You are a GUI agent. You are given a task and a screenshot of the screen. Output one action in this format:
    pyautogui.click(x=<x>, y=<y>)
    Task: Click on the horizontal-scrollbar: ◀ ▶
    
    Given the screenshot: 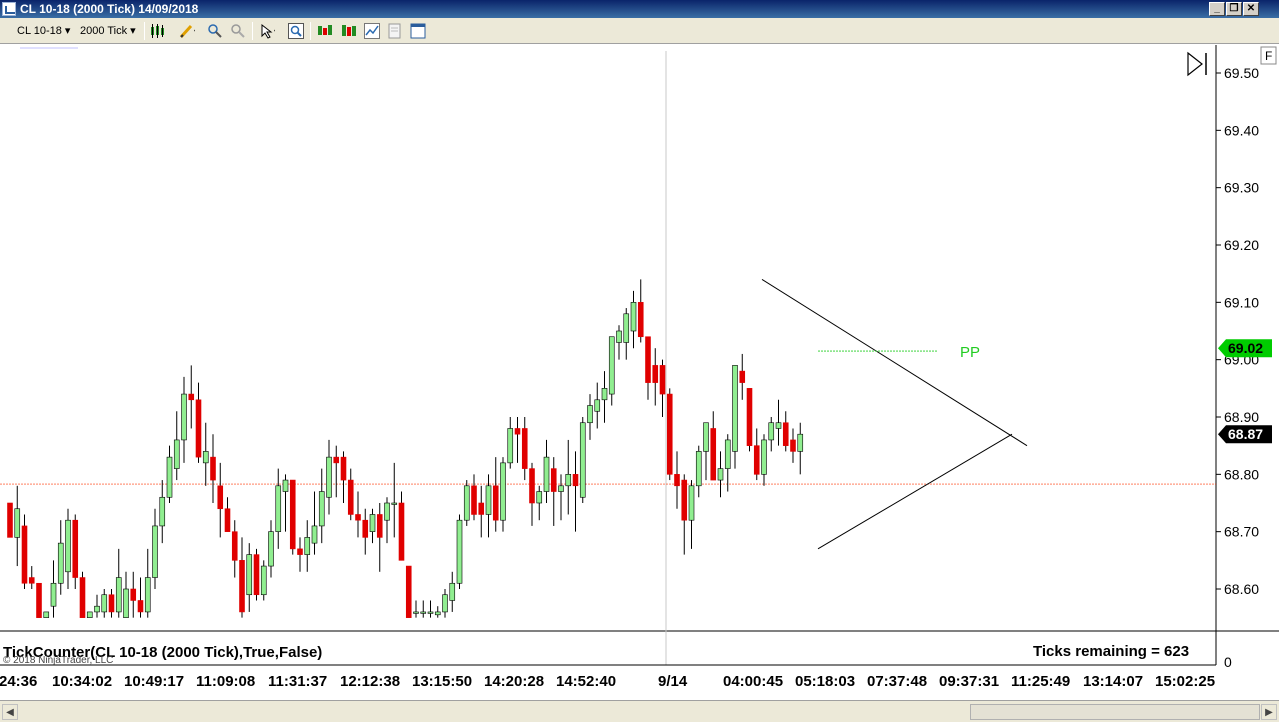 What is the action you would take?
    pyautogui.click(x=639, y=711)
    